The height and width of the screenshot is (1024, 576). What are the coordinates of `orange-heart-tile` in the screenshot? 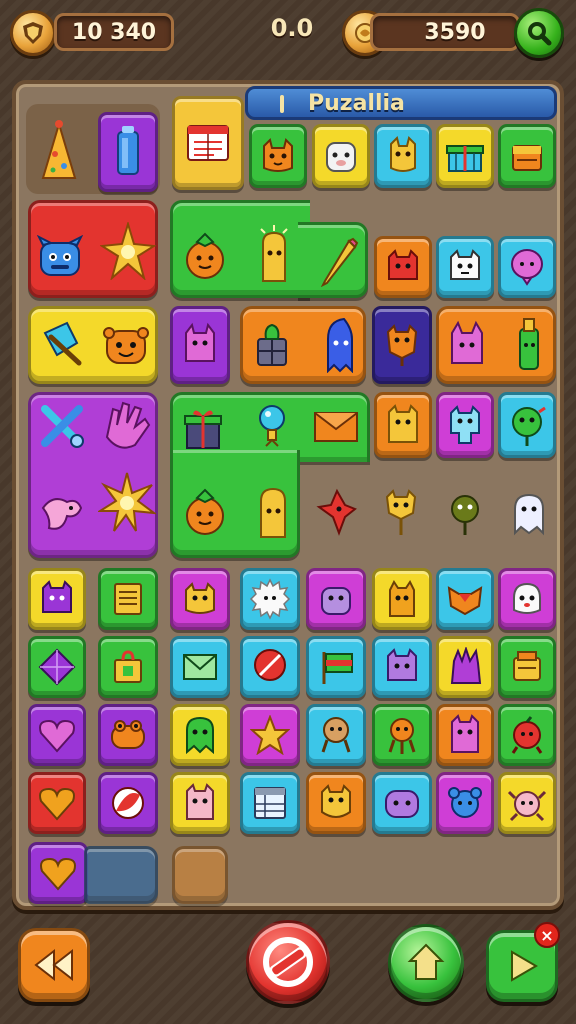 It's located at (57, 803).